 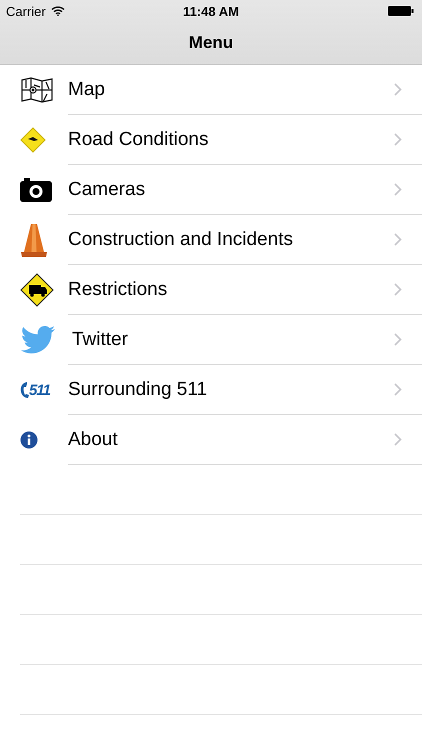 What do you see at coordinates (138, 389) in the screenshot?
I see `menu-label: Surrounding 511` at bounding box center [138, 389].